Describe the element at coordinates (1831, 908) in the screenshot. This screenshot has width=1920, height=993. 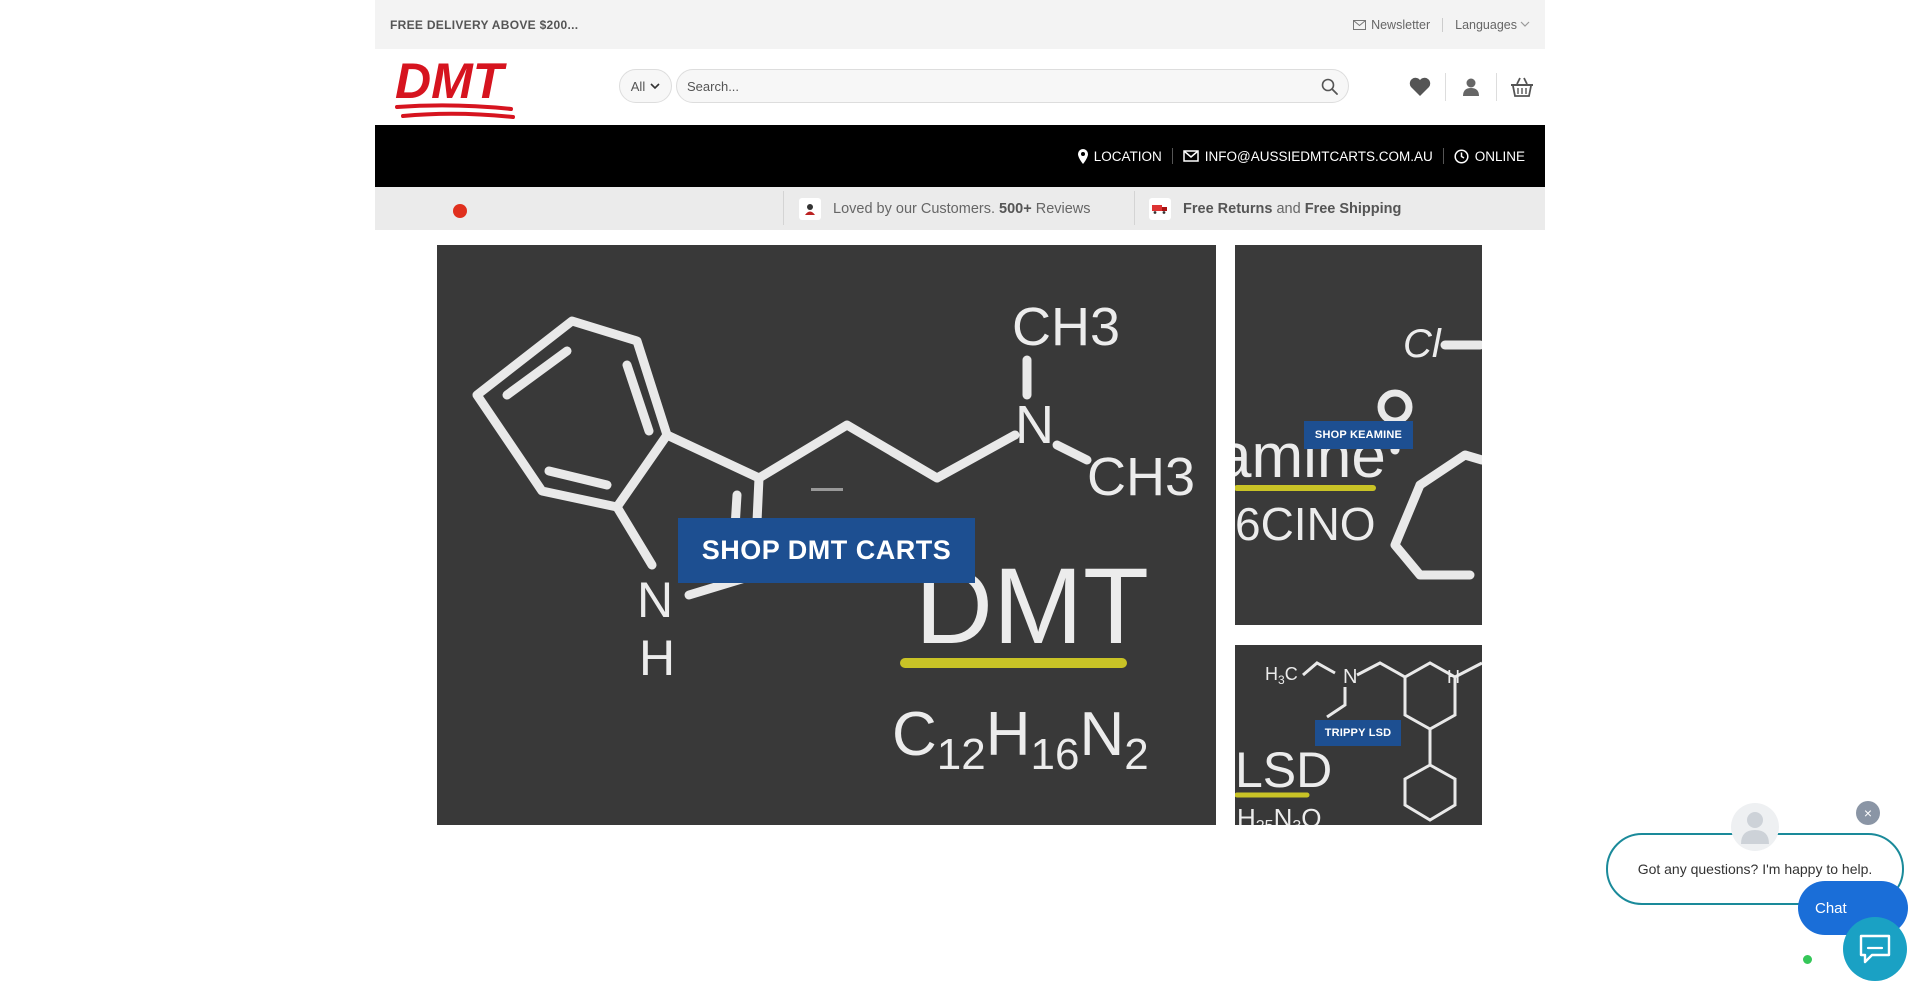
I see `chat-button-label: Chat` at that location.